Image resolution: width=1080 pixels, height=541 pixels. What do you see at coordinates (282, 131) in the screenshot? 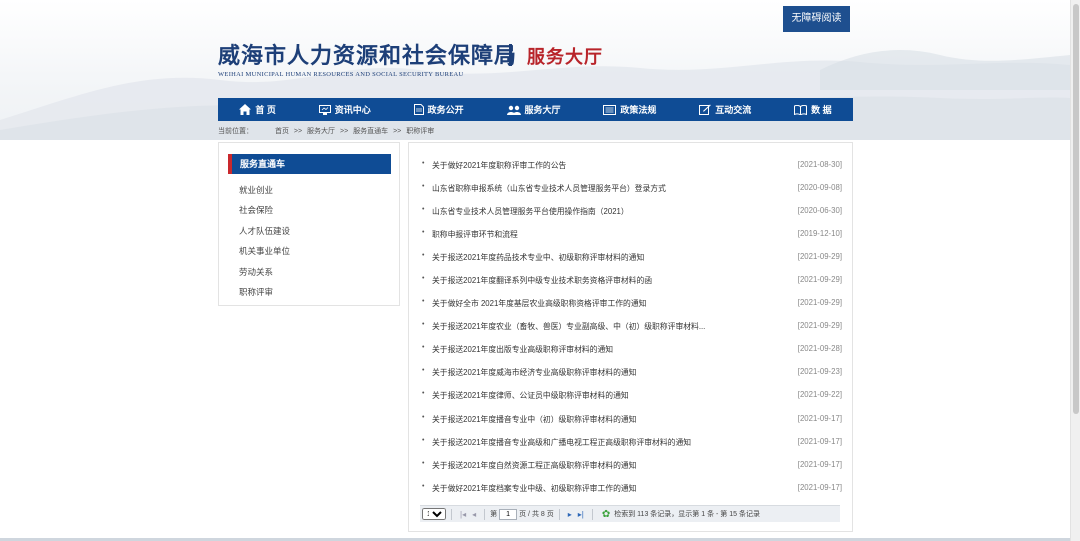
I see `breadcrumb-link-home: 首页` at bounding box center [282, 131].